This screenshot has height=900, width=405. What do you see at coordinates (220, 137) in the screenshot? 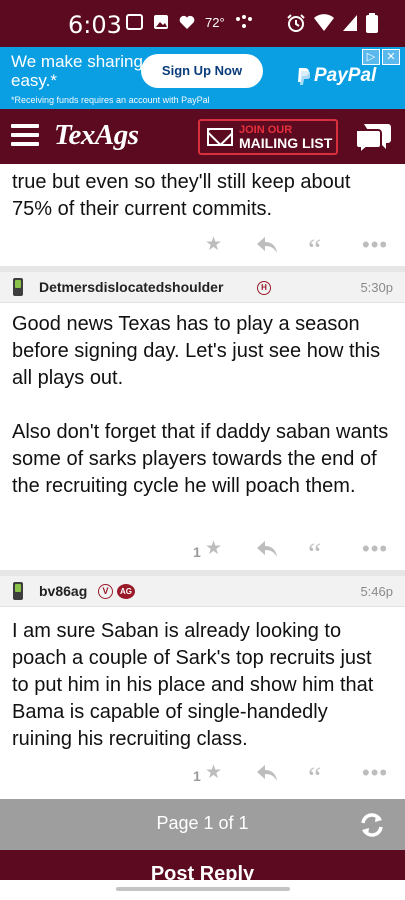
I see `envelope-icon` at bounding box center [220, 137].